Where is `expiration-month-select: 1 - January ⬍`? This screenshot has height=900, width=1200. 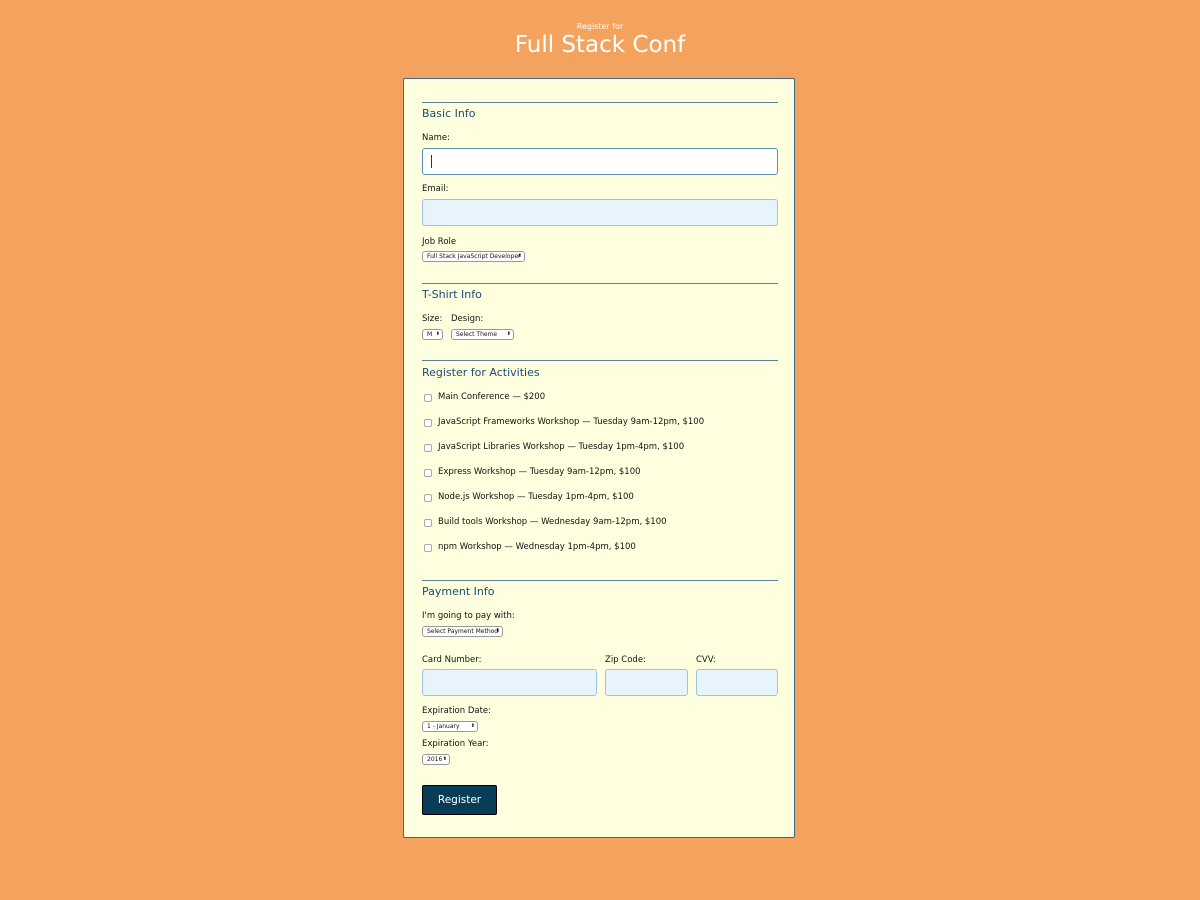 expiration-month-select: 1 - January ⬍ is located at coordinates (450, 726).